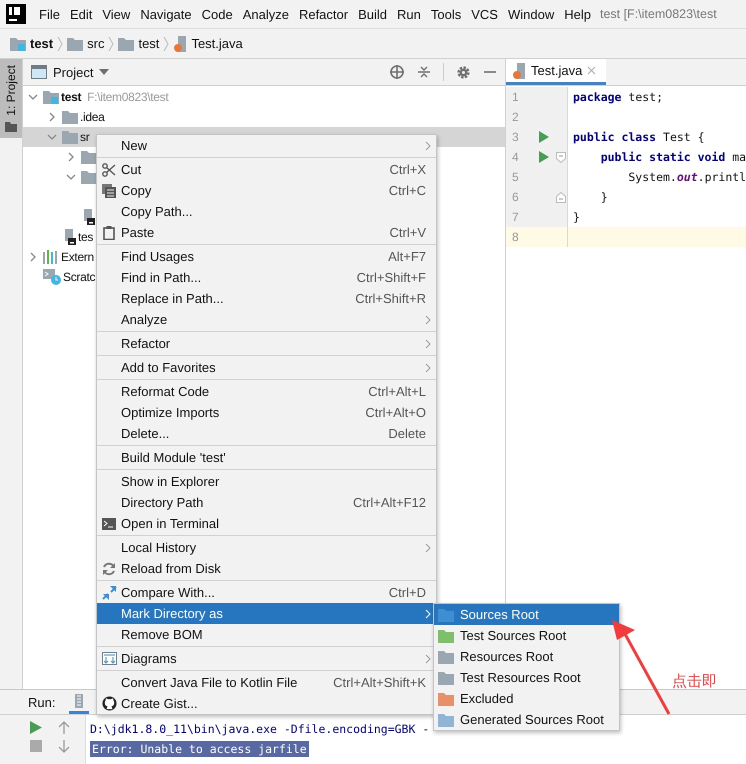 The image size is (746, 764). I want to click on window-title: test [F:\item0823\test, so click(658, 14).